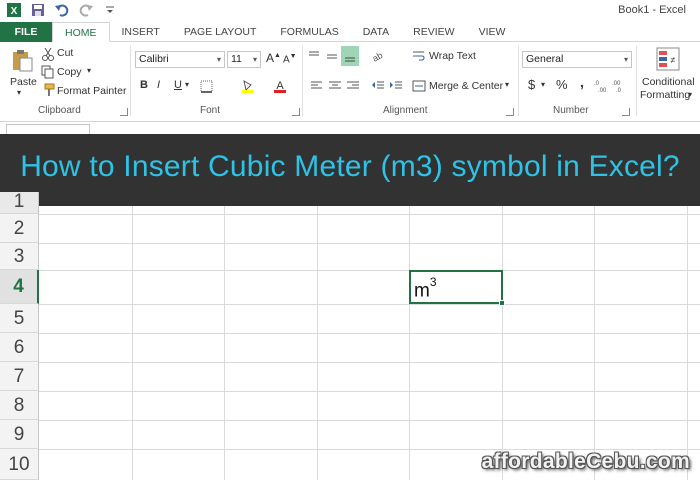  Describe the element at coordinates (19, 347) in the screenshot. I see `row-header: 6` at that location.